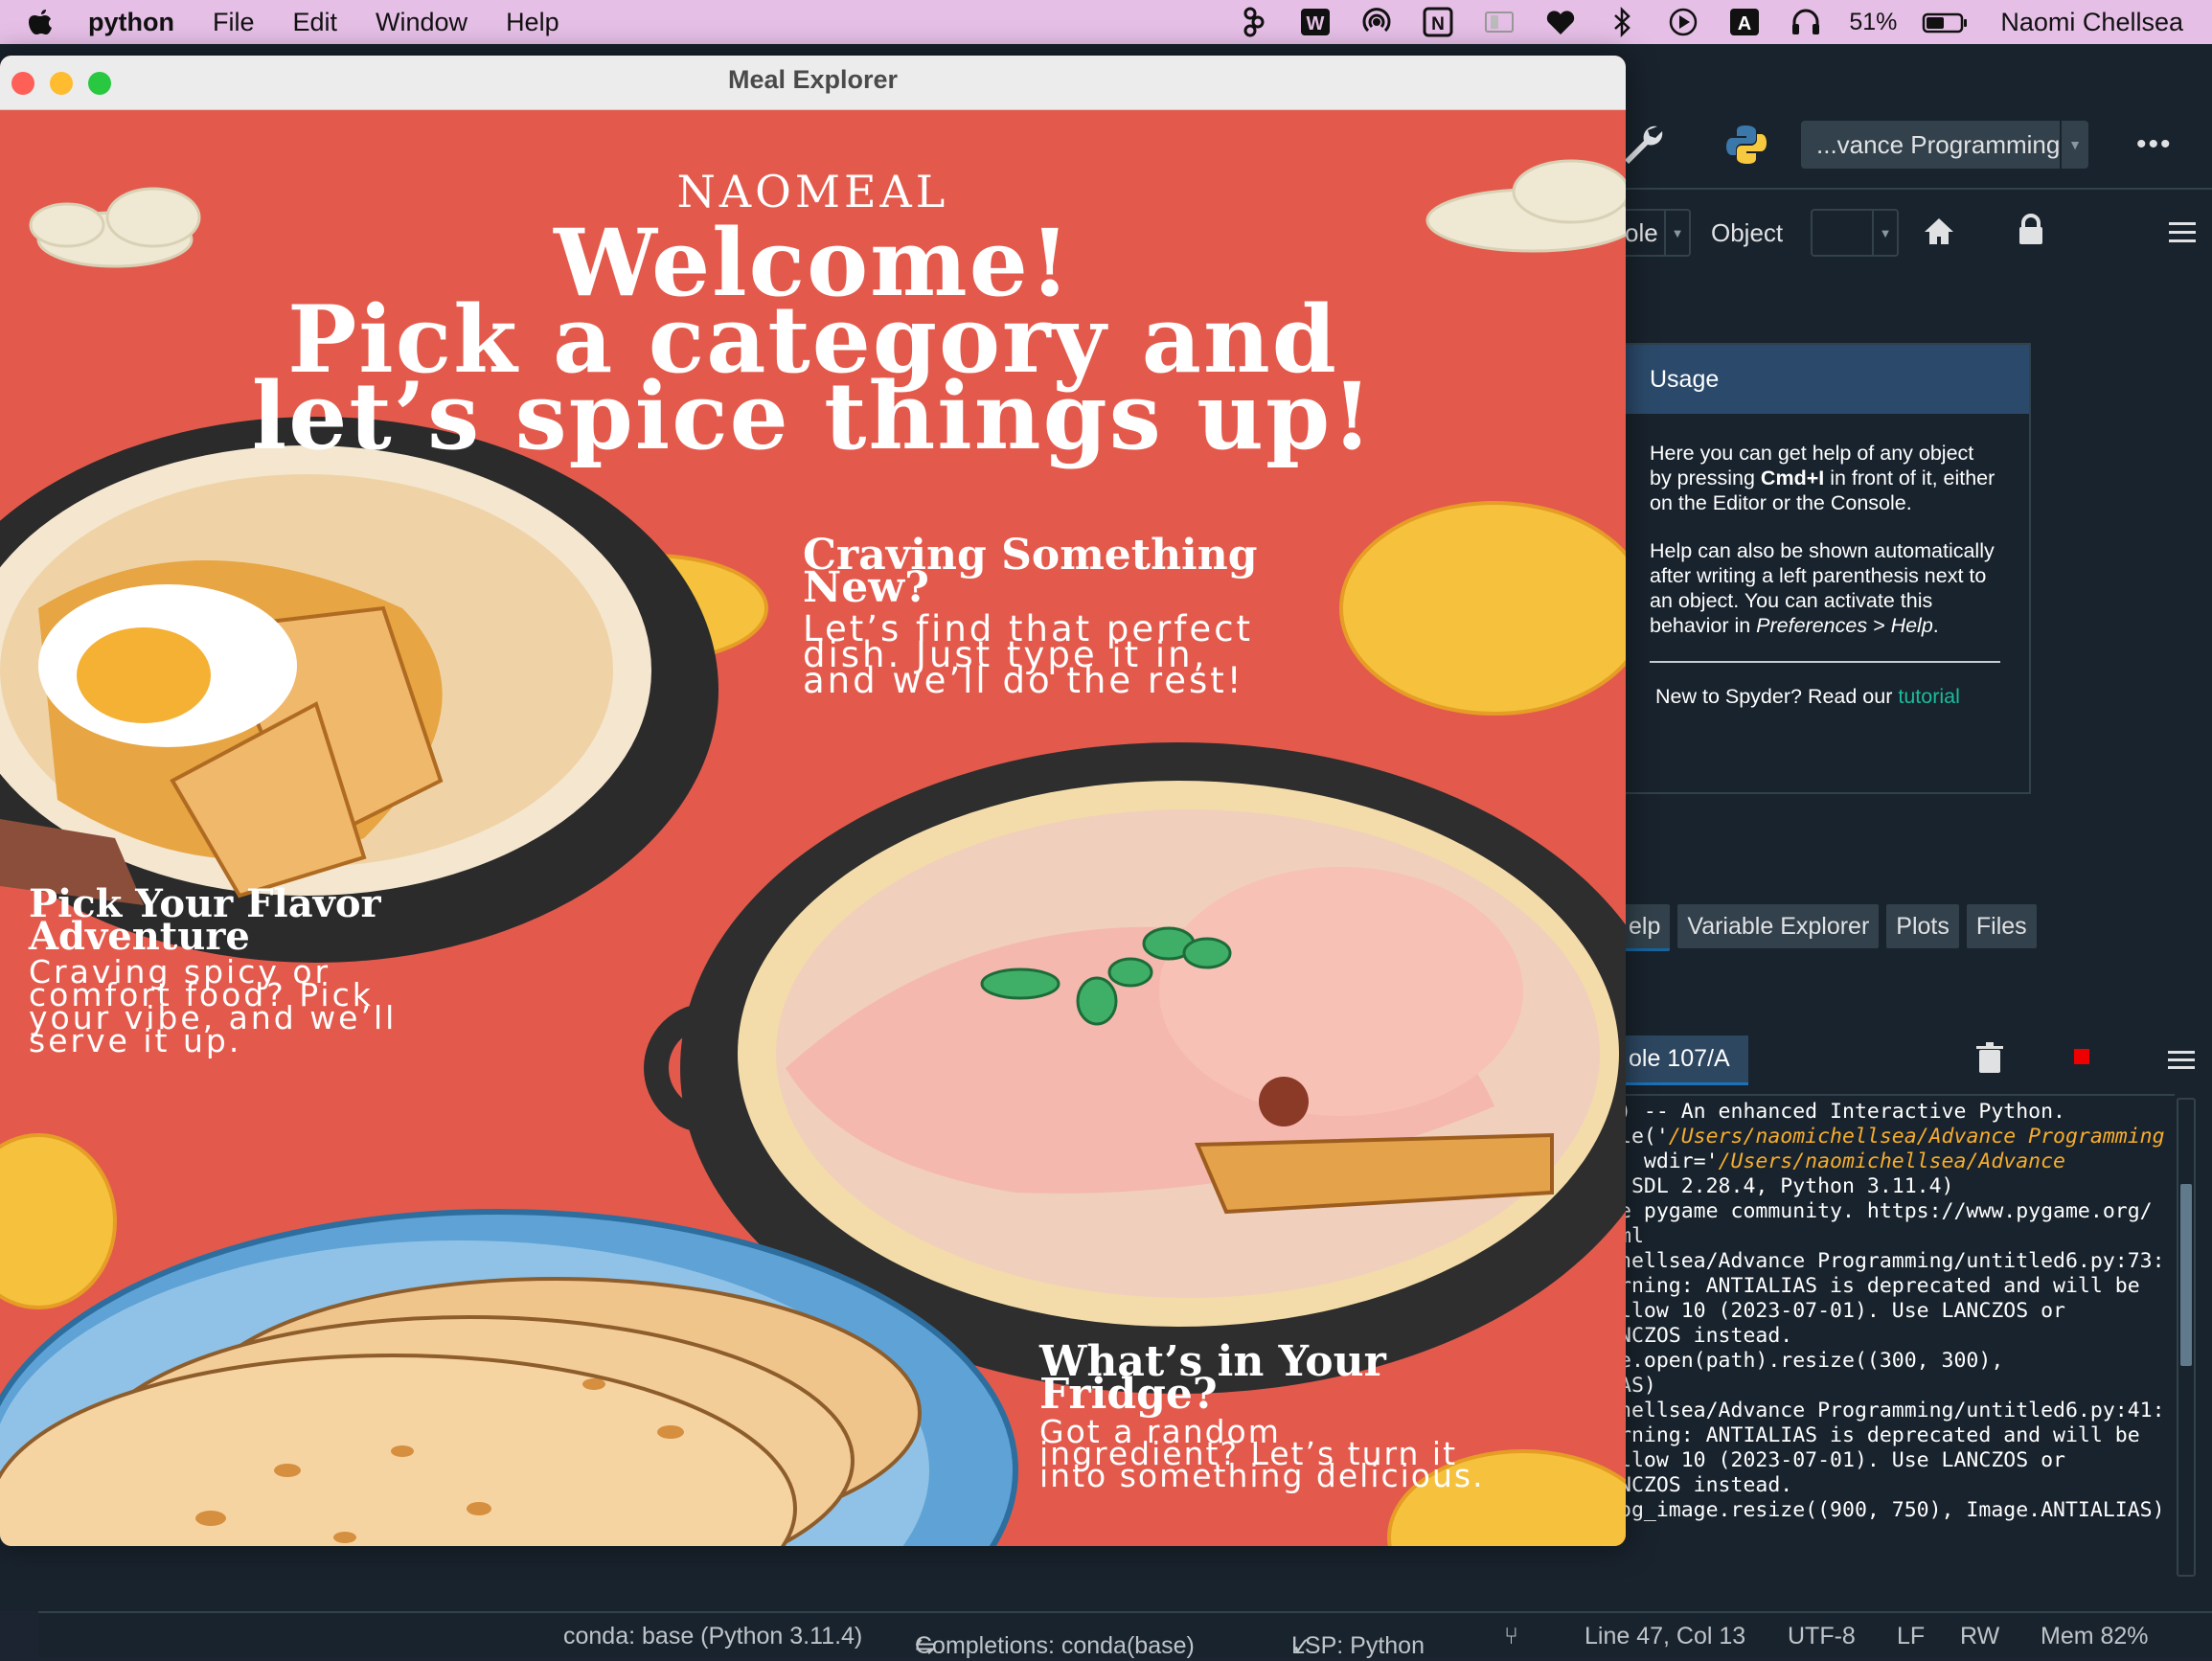 The height and width of the screenshot is (1661, 2212). Describe the element at coordinates (1637, 1386) in the screenshot. I see `console-line: AS)` at that location.